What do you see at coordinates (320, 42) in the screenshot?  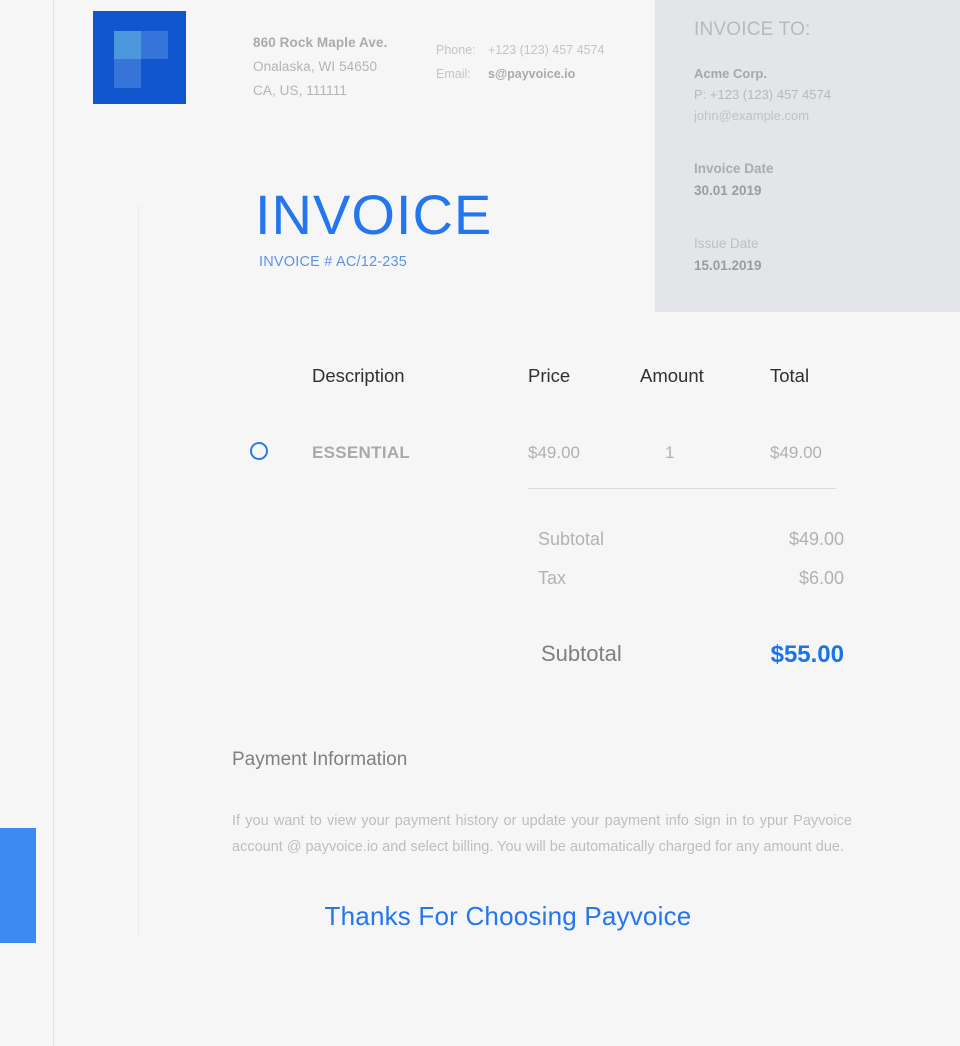 I see `company-address-line1: 860 Rock Maple Ave.` at bounding box center [320, 42].